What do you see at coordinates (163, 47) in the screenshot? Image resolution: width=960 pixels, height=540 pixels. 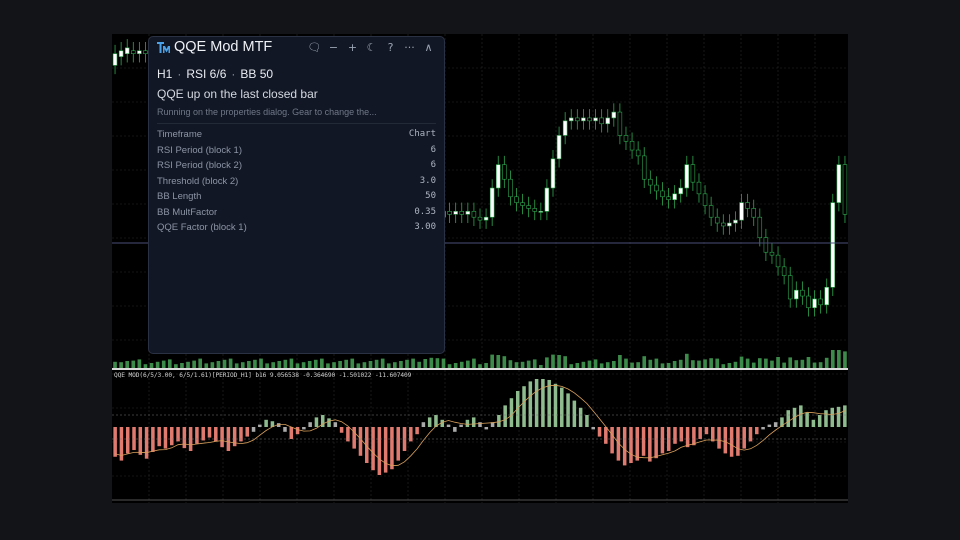 I see `tm-logo-icon` at bounding box center [163, 47].